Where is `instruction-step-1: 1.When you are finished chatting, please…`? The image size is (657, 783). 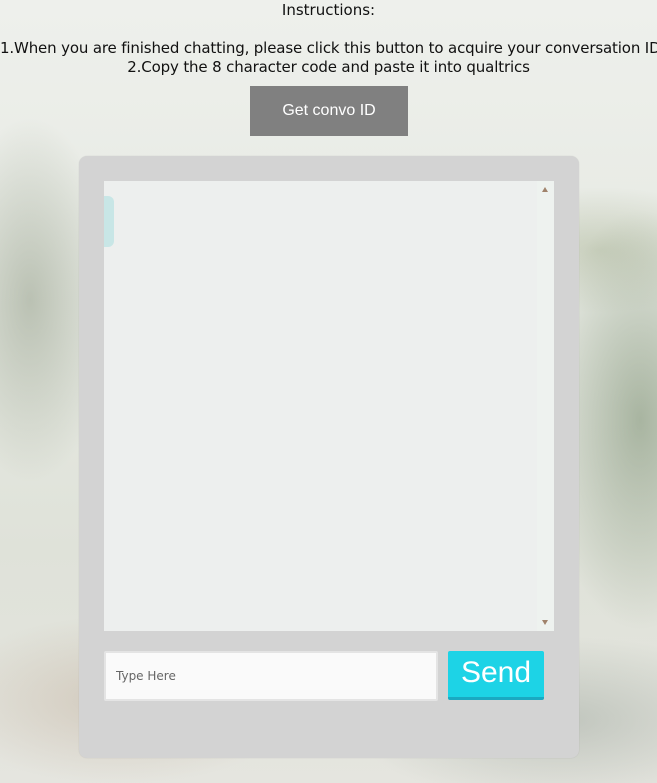
instruction-step-1: 1.When you are finished chatting, please… is located at coordinates (328, 48).